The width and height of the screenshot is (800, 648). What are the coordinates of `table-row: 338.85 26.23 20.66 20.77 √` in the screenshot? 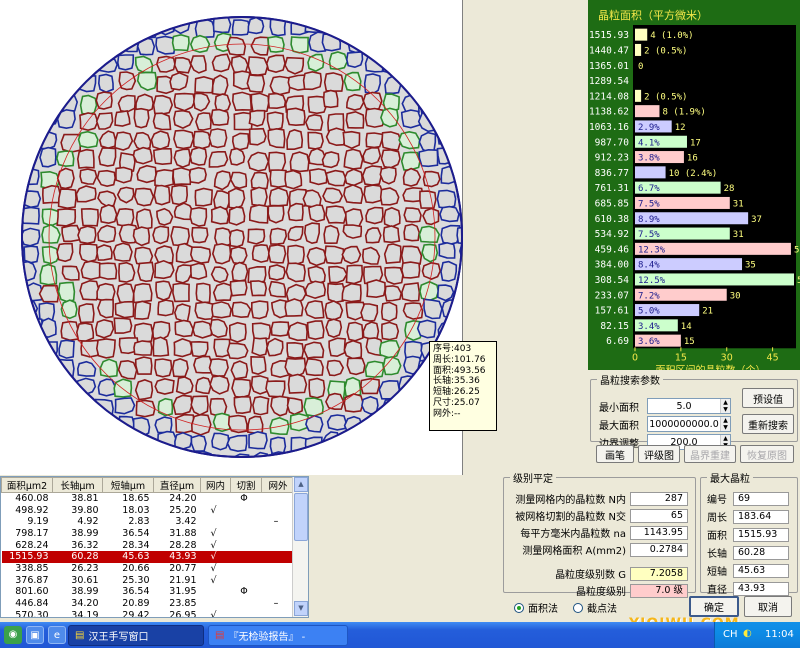 It's located at (148, 569).